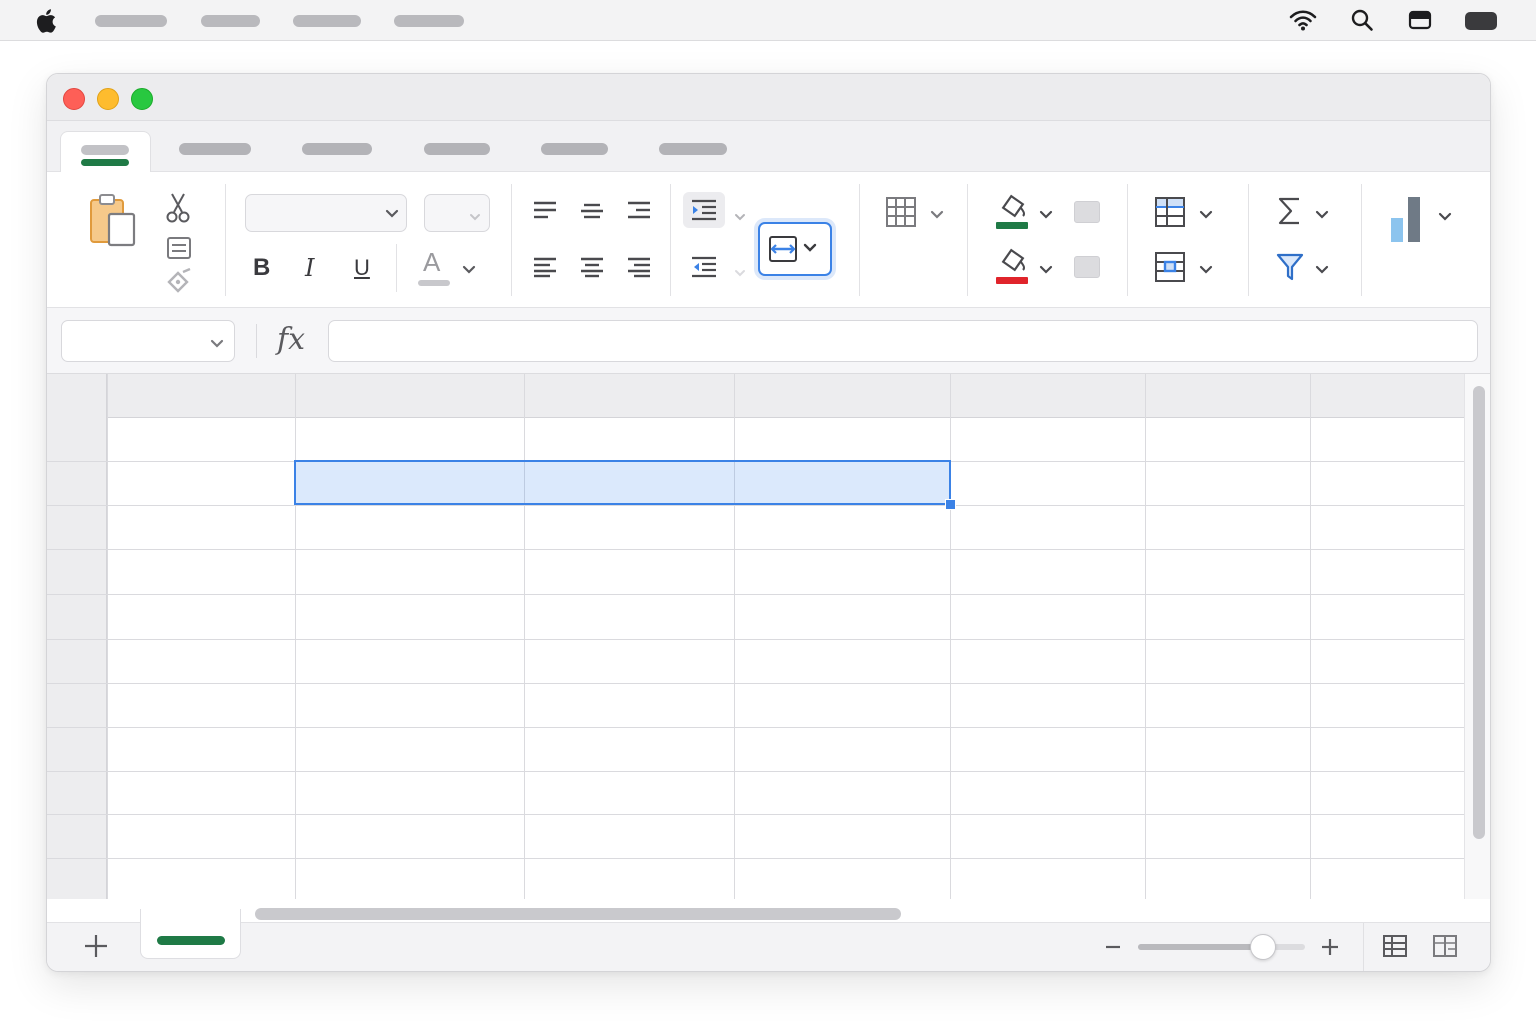 This screenshot has width=1536, height=1024. Describe the element at coordinates (431, 262) in the screenshot. I see `font-color-button: A` at that location.